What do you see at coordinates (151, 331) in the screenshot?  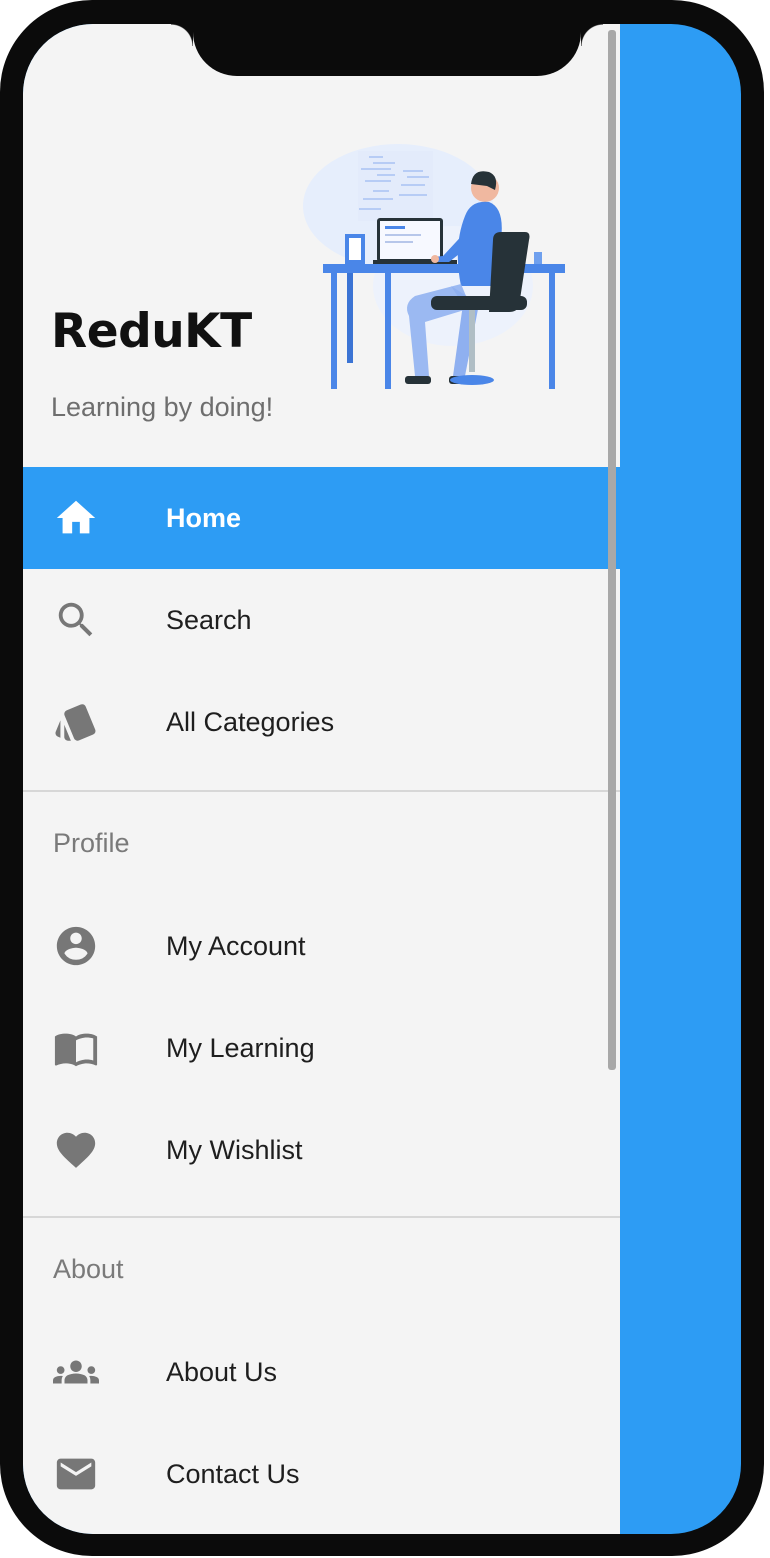 I see `brand-title: ReduKT` at bounding box center [151, 331].